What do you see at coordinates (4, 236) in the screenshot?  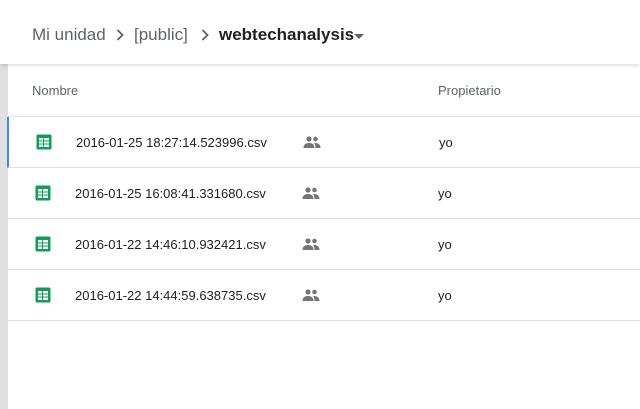 I see `left-panel-edge` at bounding box center [4, 236].